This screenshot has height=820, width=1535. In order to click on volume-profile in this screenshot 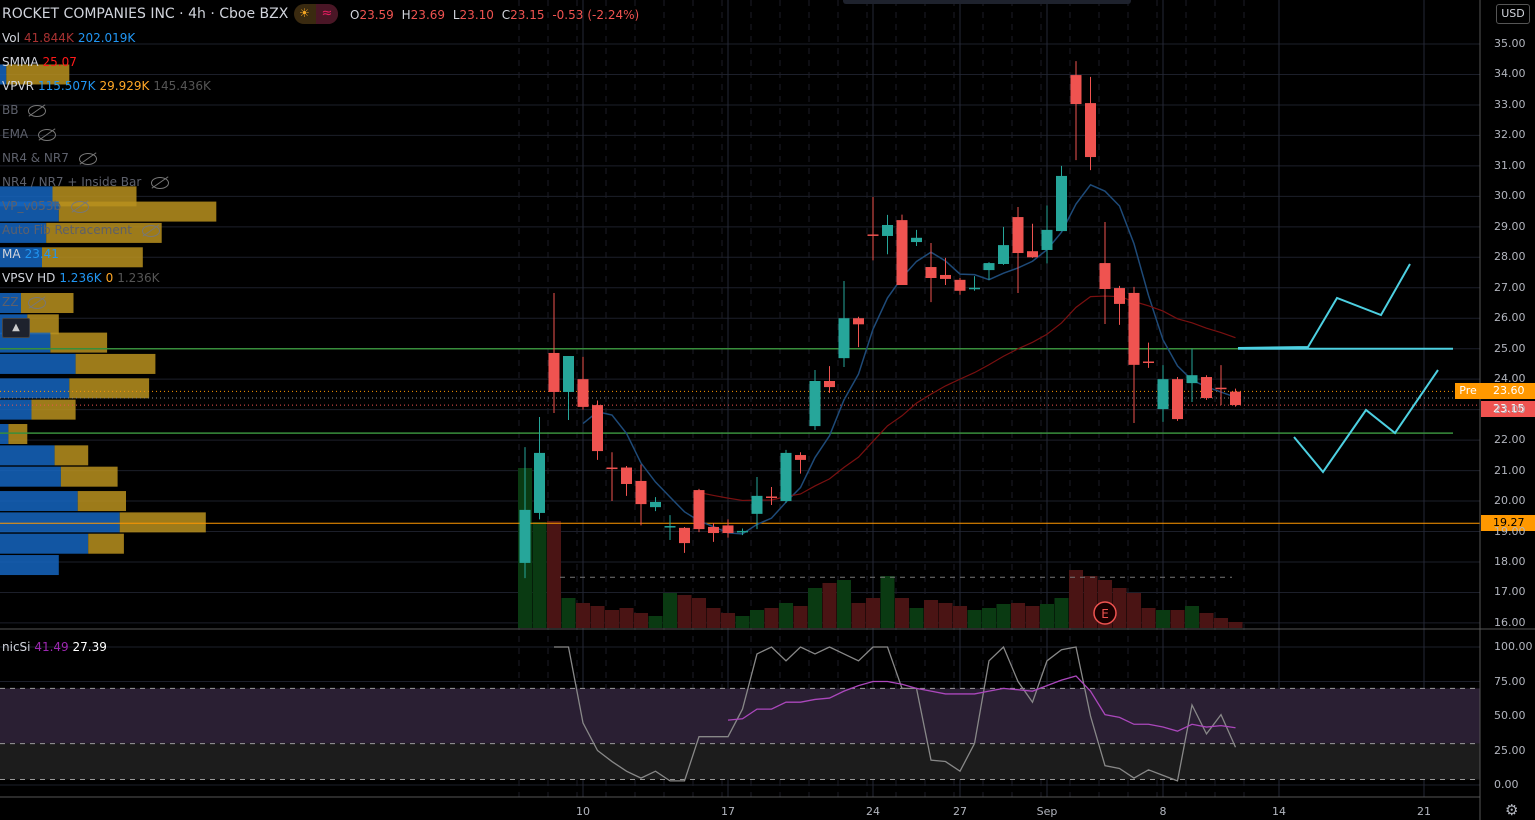, I will do `click(108, 320)`.